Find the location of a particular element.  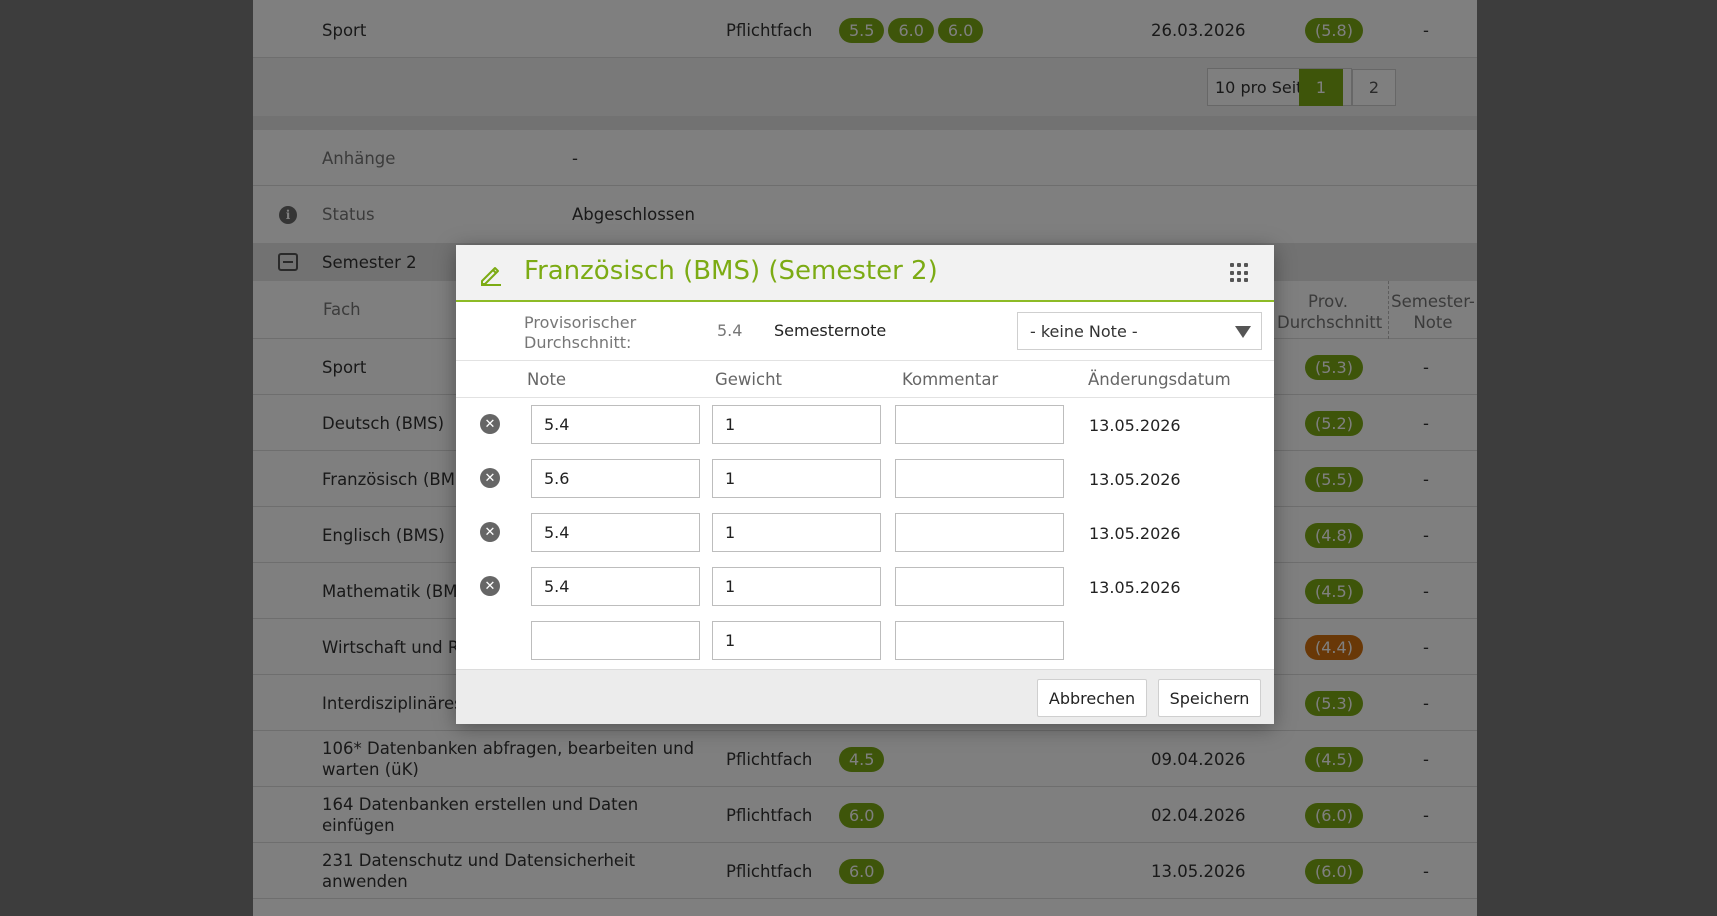

column-header-semester: Semester-Note is located at coordinates (1432, 310).